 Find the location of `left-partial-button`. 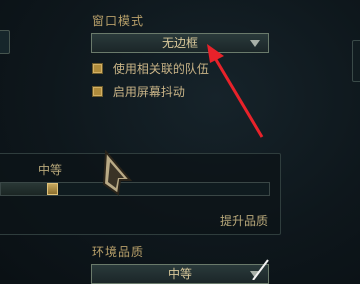

left-partial-button is located at coordinates (5, 42).